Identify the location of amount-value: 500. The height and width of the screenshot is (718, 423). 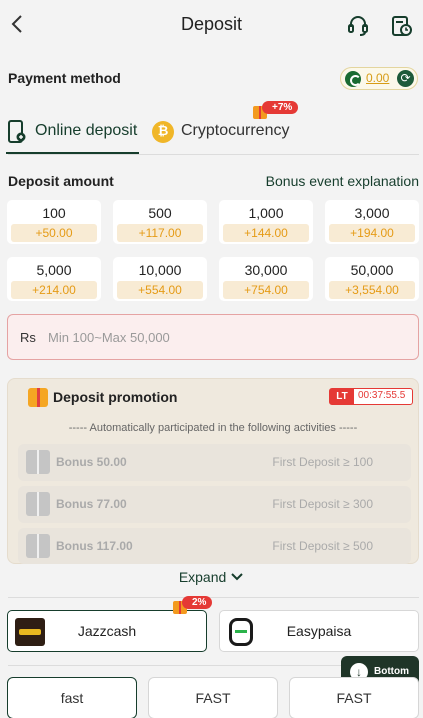
(160, 213).